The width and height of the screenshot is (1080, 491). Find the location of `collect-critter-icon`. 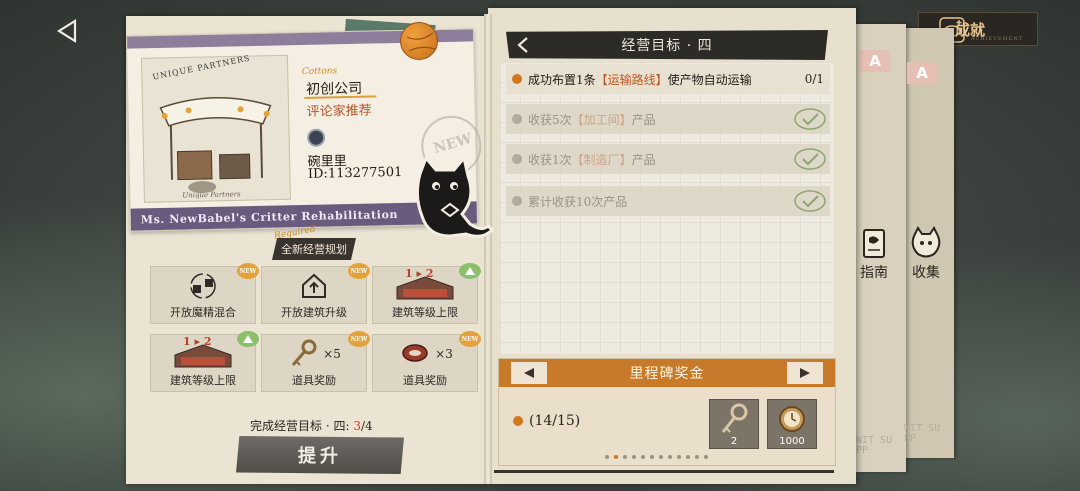

collect-critter-icon is located at coordinates (926, 242).